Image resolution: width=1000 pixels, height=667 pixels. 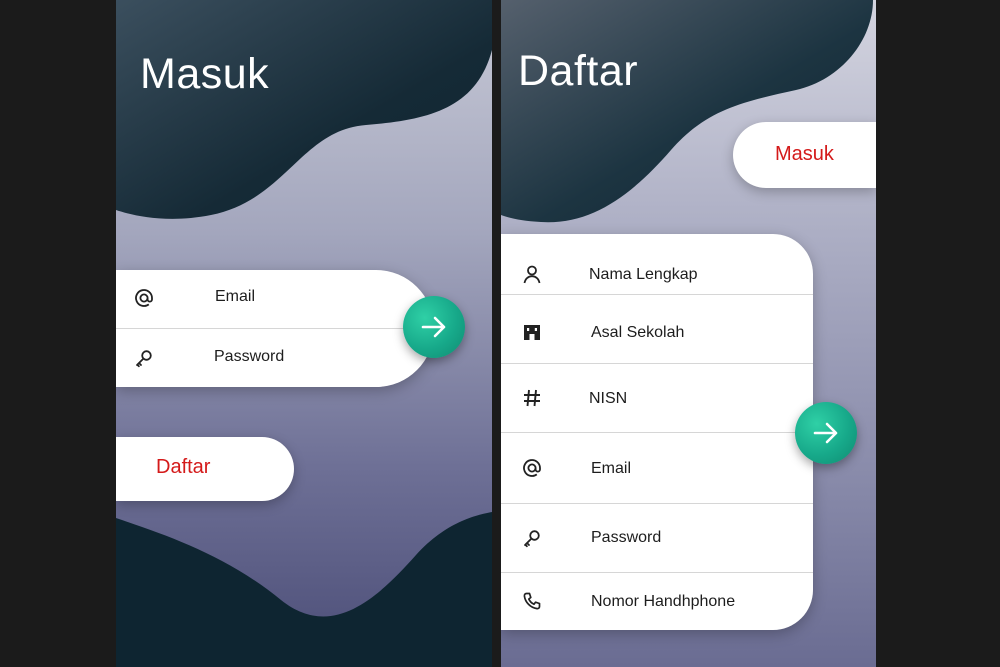 I want to click on nisn-field: NISN, so click(x=657, y=398).